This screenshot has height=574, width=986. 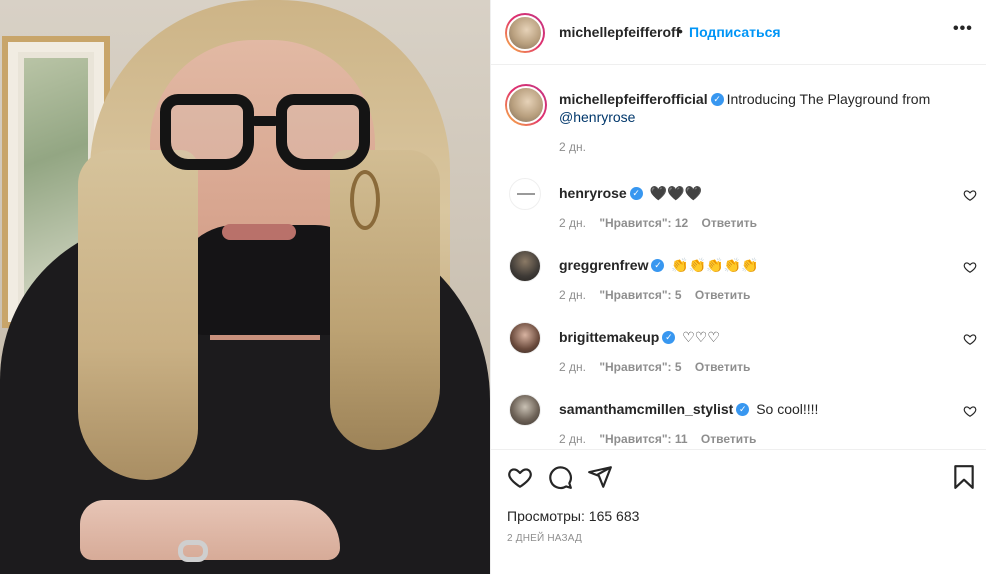 I want to click on comment-body: ♡♡♡, so click(x=701, y=337).